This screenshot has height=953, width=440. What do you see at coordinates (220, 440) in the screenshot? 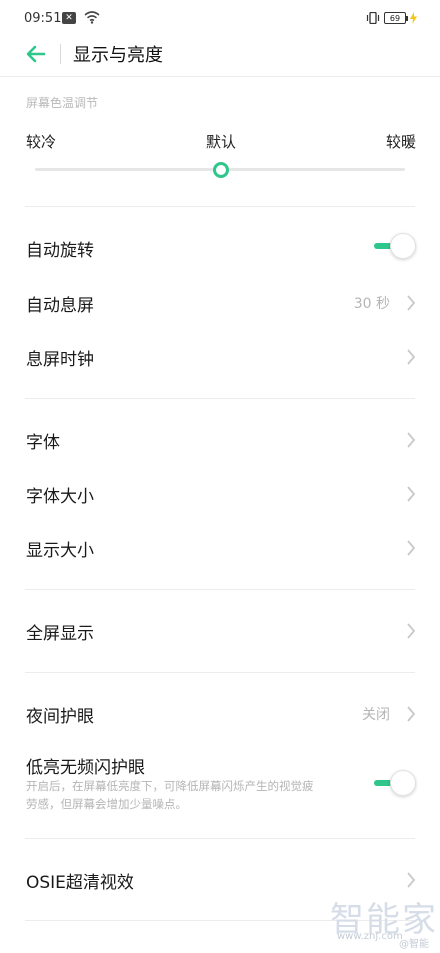
I see `font-row: 字体` at bounding box center [220, 440].